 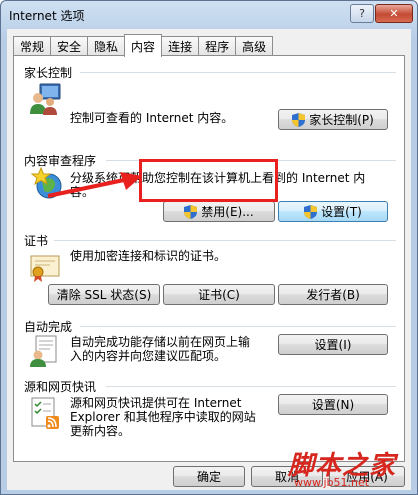 What do you see at coordinates (341, 120) in the screenshot?
I see `parental-controls-label: 家长控制(P)` at bounding box center [341, 120].